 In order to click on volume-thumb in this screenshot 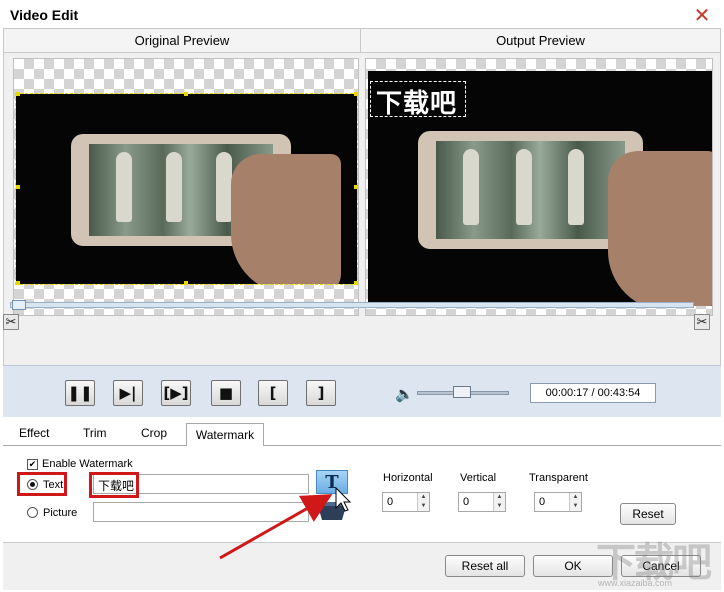, I will do `click(462, 392)`.